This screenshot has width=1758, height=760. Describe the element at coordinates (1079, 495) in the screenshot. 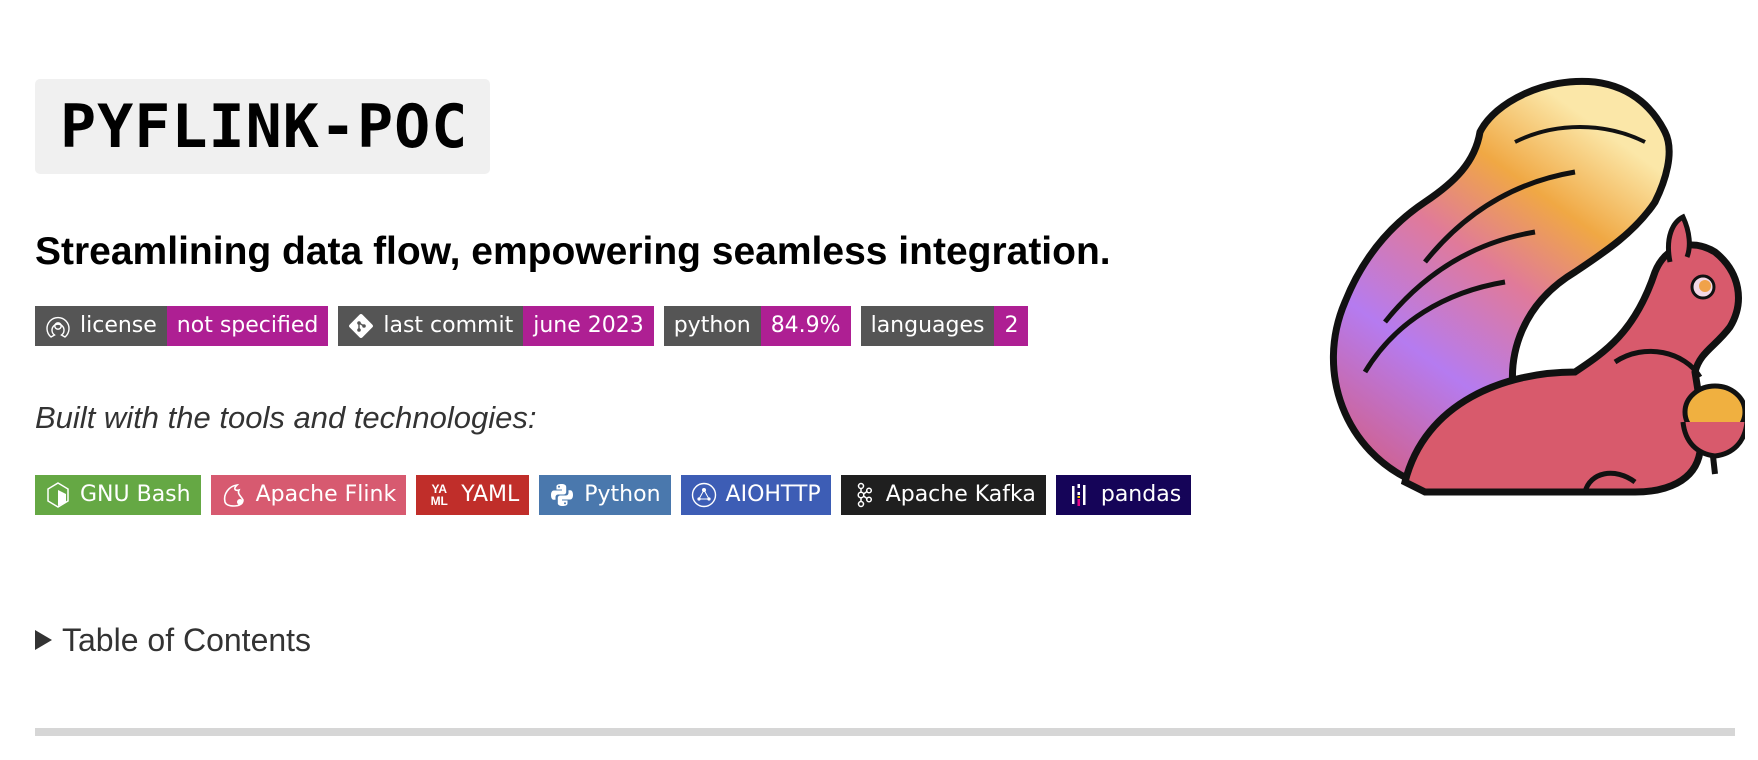

I see `pandas-icon` at that location.